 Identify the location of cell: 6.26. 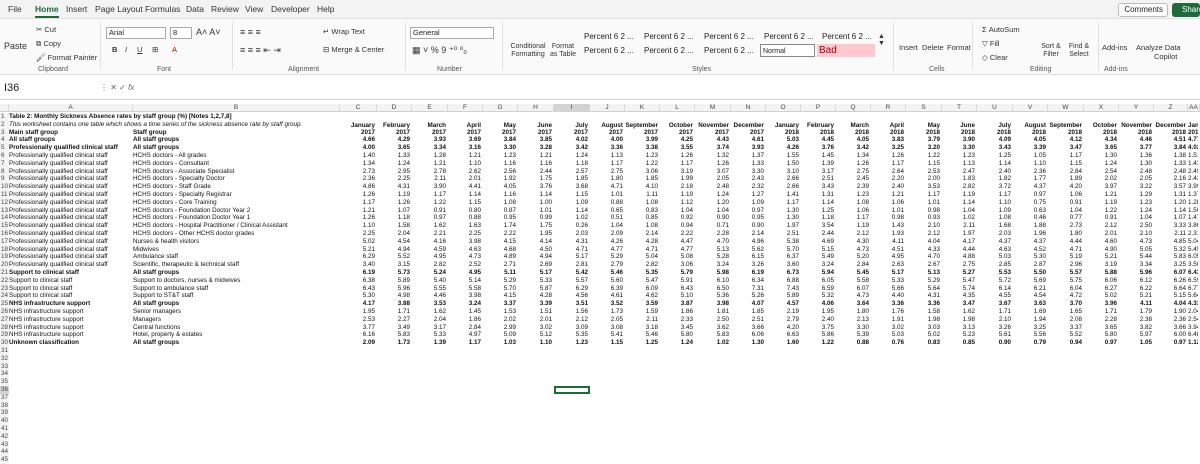
(1170, 281).